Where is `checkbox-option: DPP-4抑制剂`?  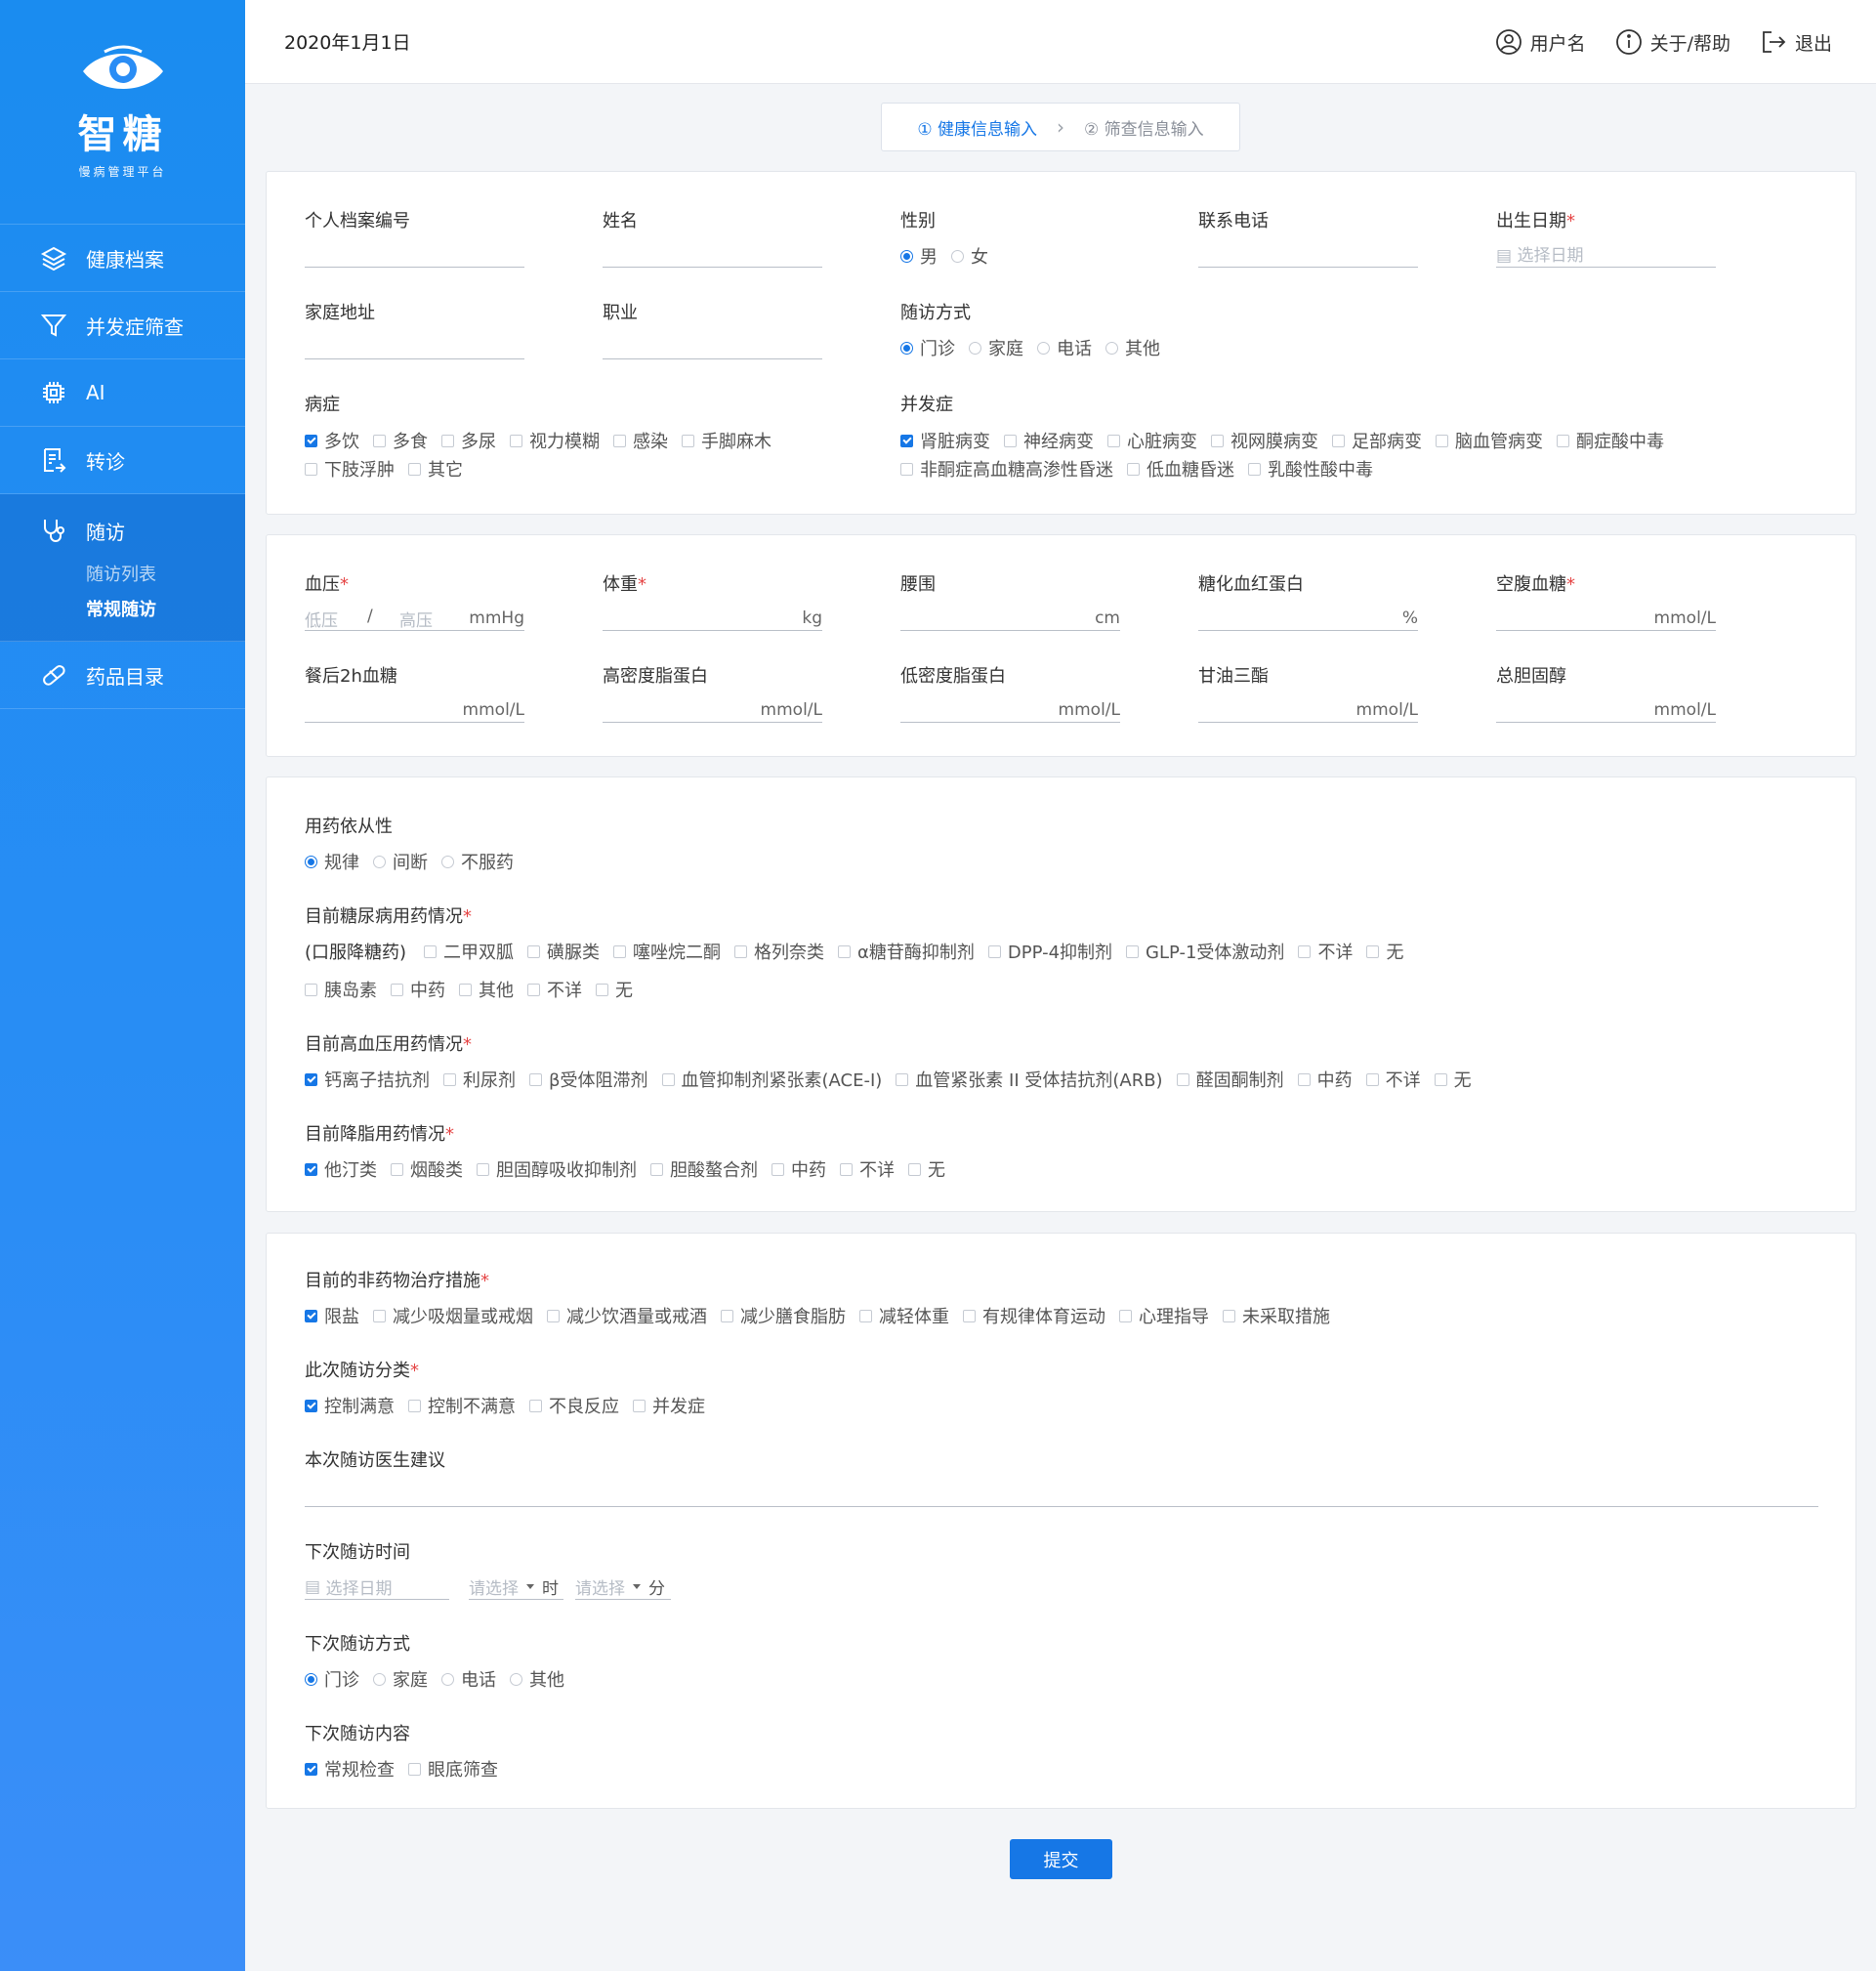 checkbox-option: DPP-4抑制剂 is located at coordinates (1049, 952).